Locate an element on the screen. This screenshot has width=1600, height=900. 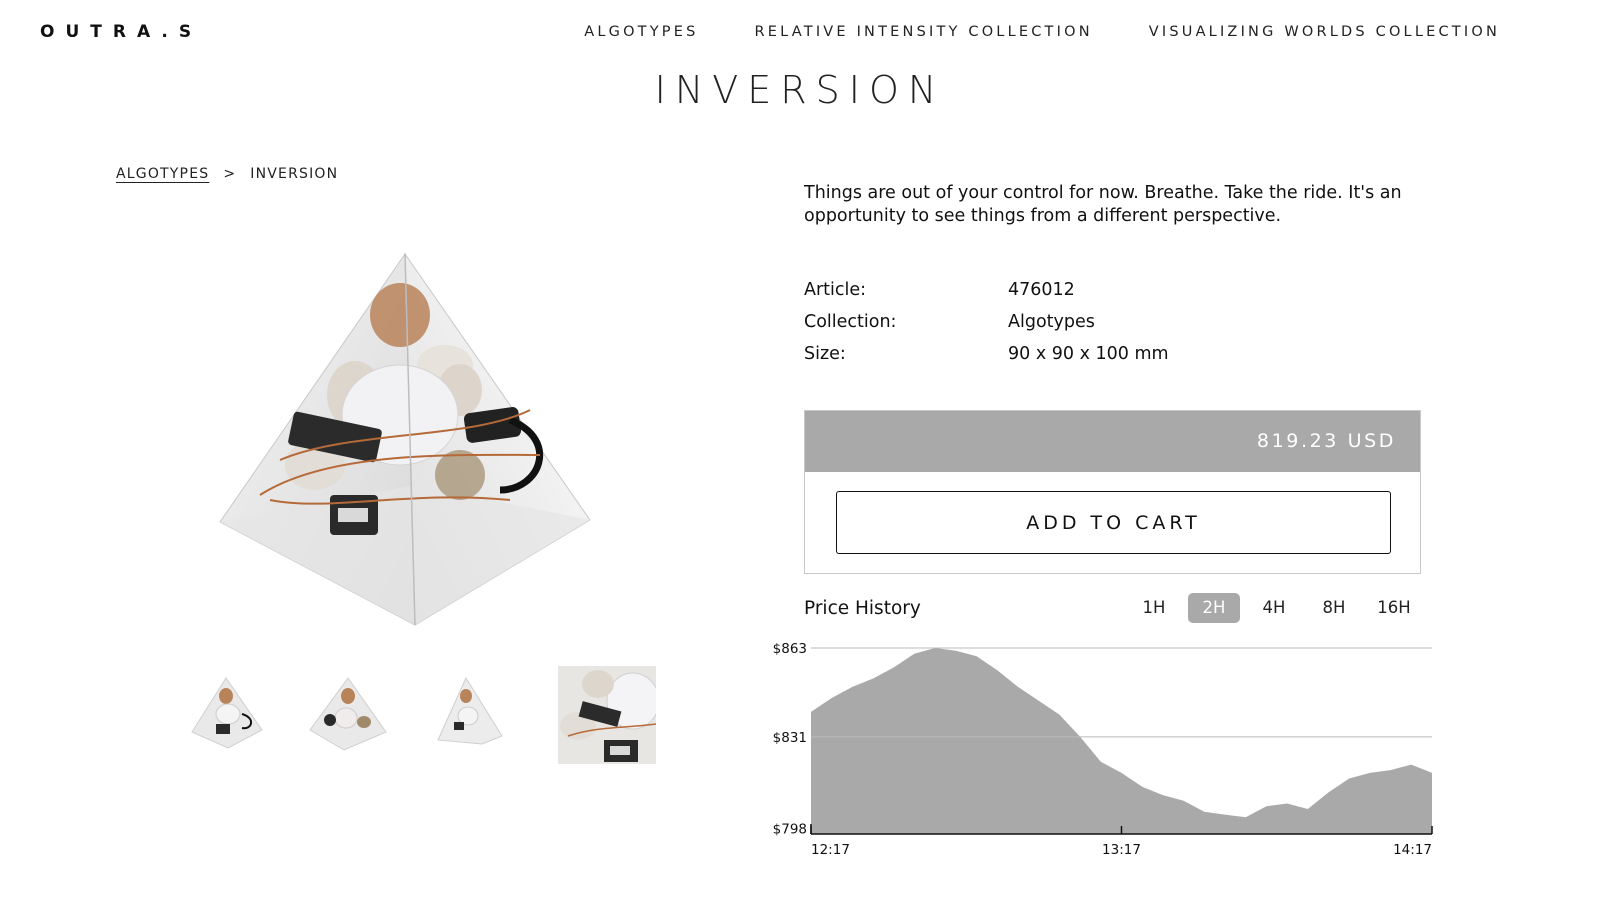
price-display: 819.23 USD is located at coordinates (1112, 441).